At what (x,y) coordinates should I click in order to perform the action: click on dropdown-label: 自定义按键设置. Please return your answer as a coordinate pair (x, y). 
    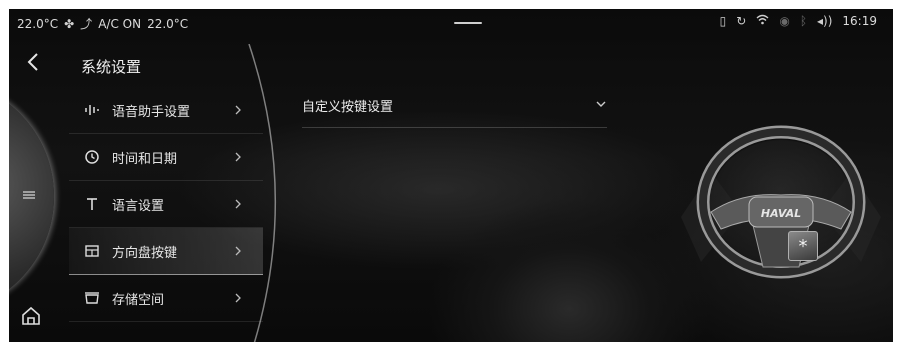
    Looking at the image, I should click on (348, 107).